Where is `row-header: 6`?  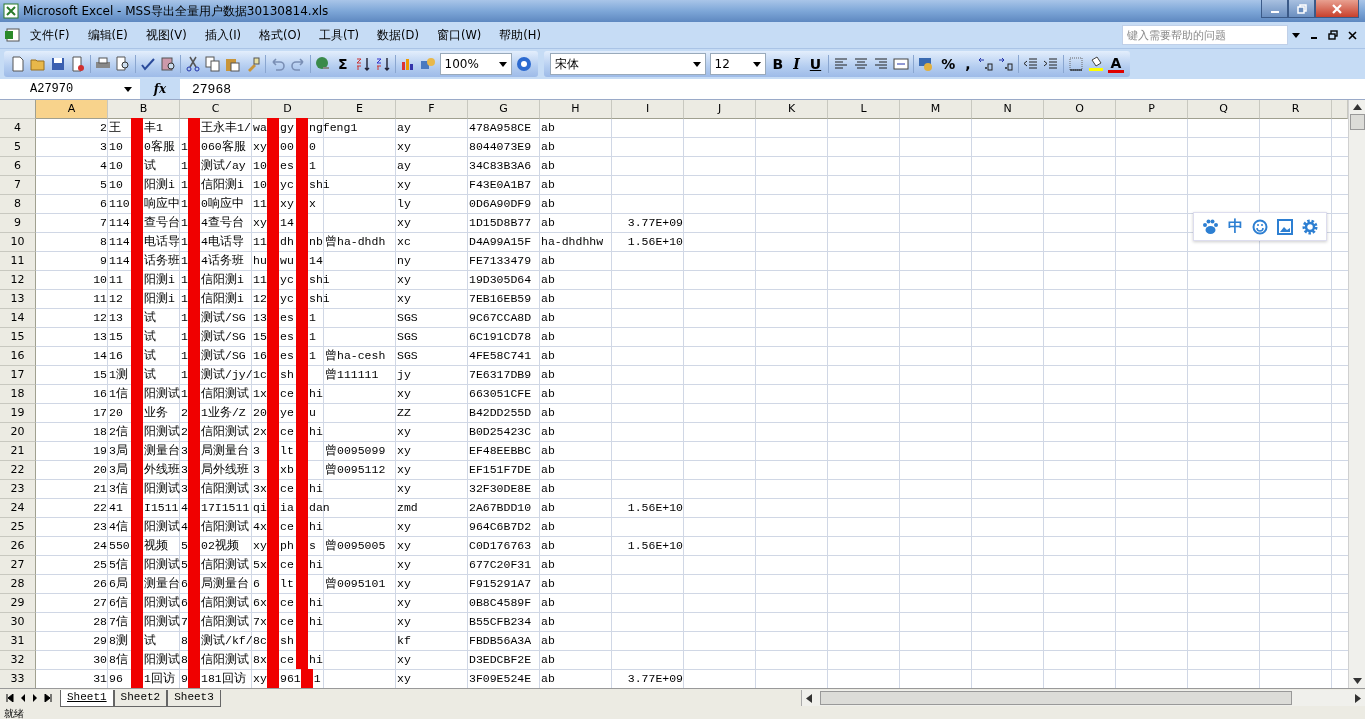
row-header: 6 is located at coordinates (18, 166).